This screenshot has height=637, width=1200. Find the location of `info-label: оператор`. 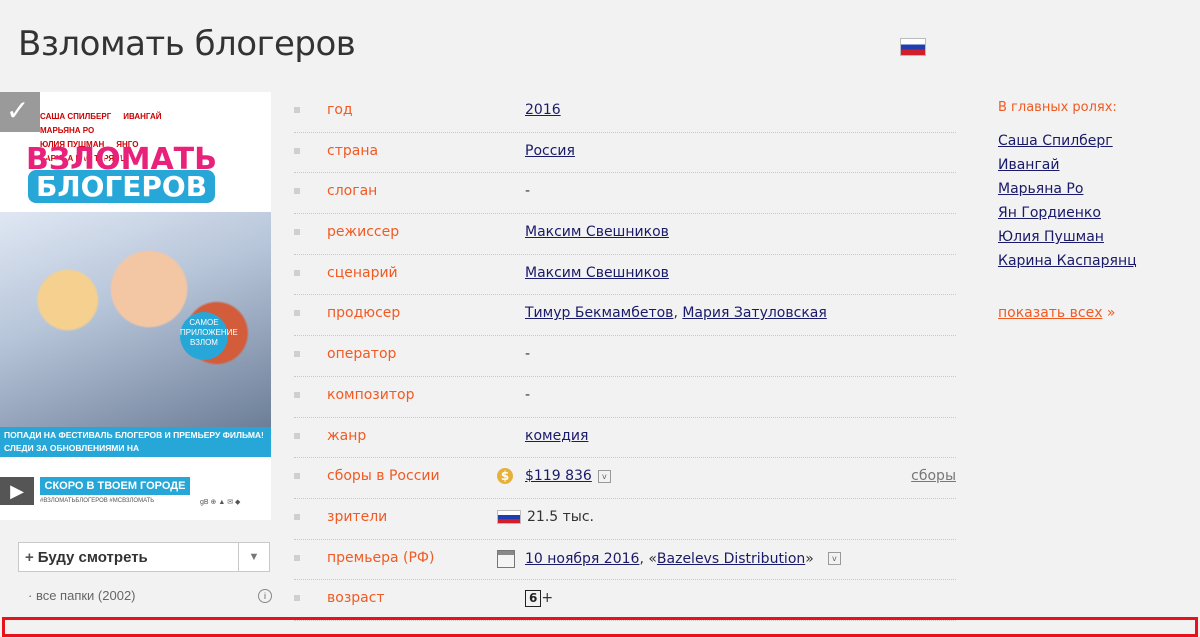

info-label: оператор is located at coordinates (362, 354).